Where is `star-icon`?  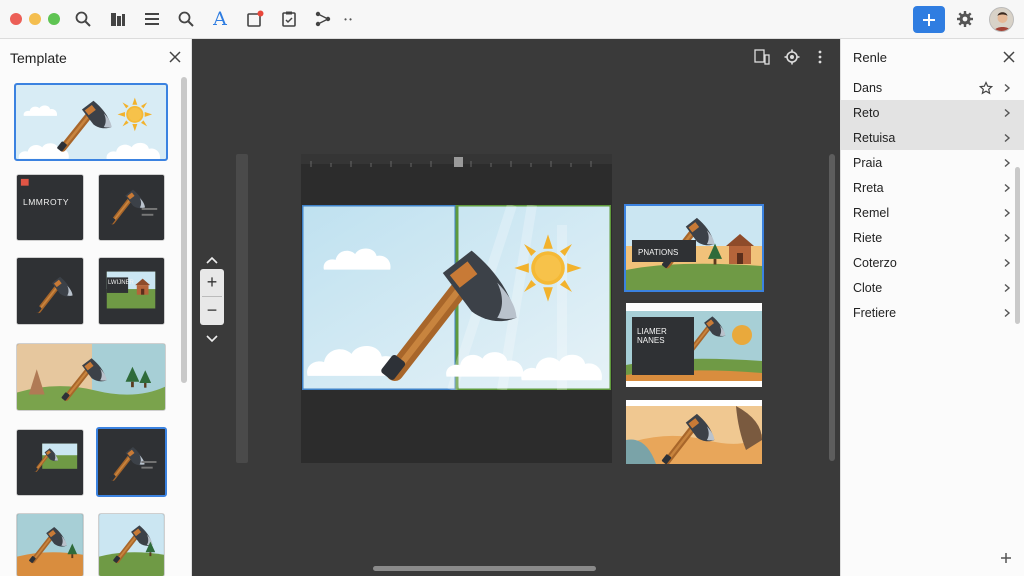
star-icon is located at coordinates (986, 87).